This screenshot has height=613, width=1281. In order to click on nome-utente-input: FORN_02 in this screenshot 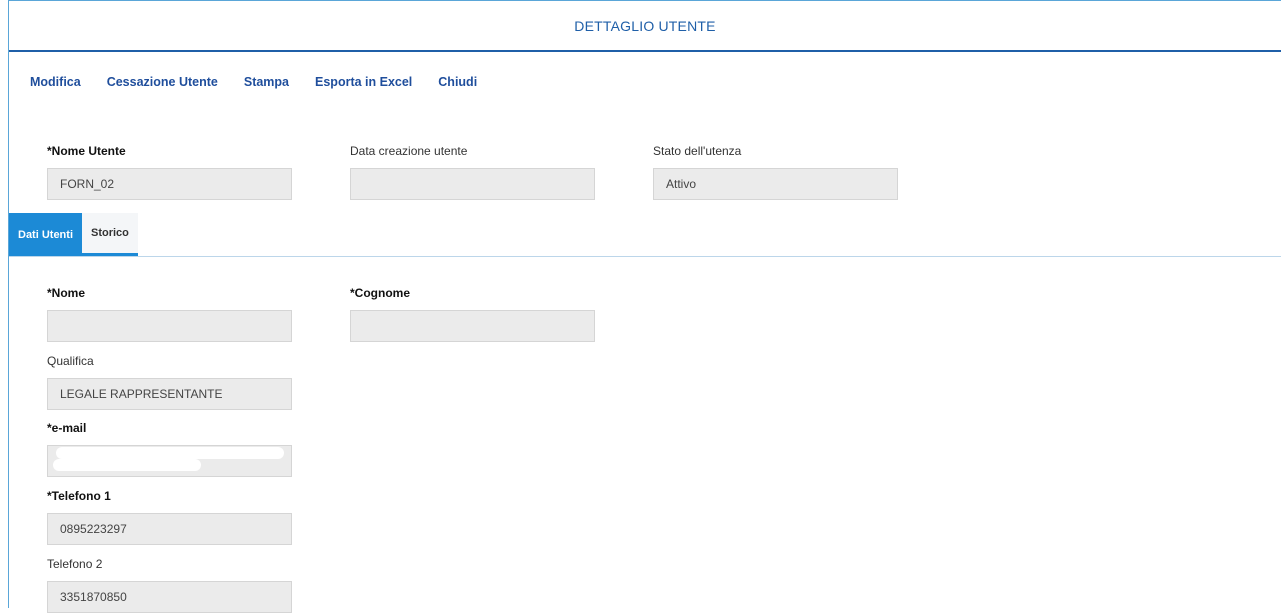, I will do `click(169, 184)`.